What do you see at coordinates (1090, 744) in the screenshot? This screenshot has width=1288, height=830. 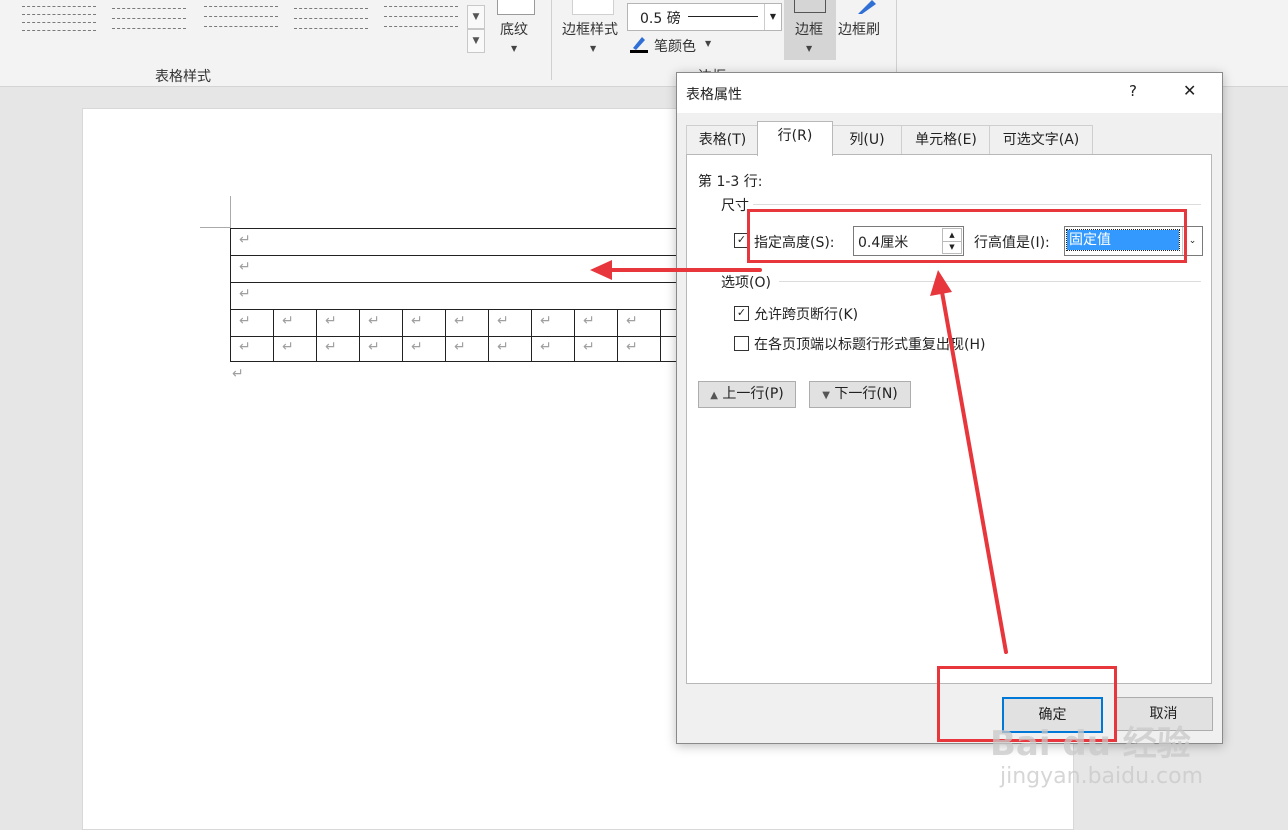 I see `watermark-logo: Bai du 经验` at bounding box center [1090, 744].